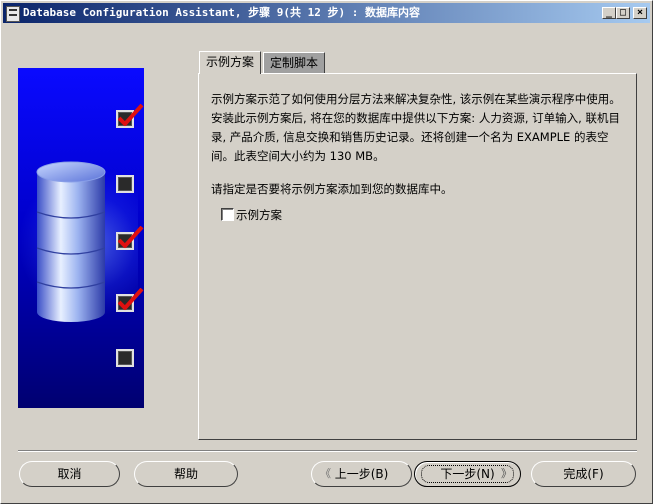 Image resolution: width=653 pixels, height=504 pixels. I want to click on help-button: 帮助, so click(186, 474).